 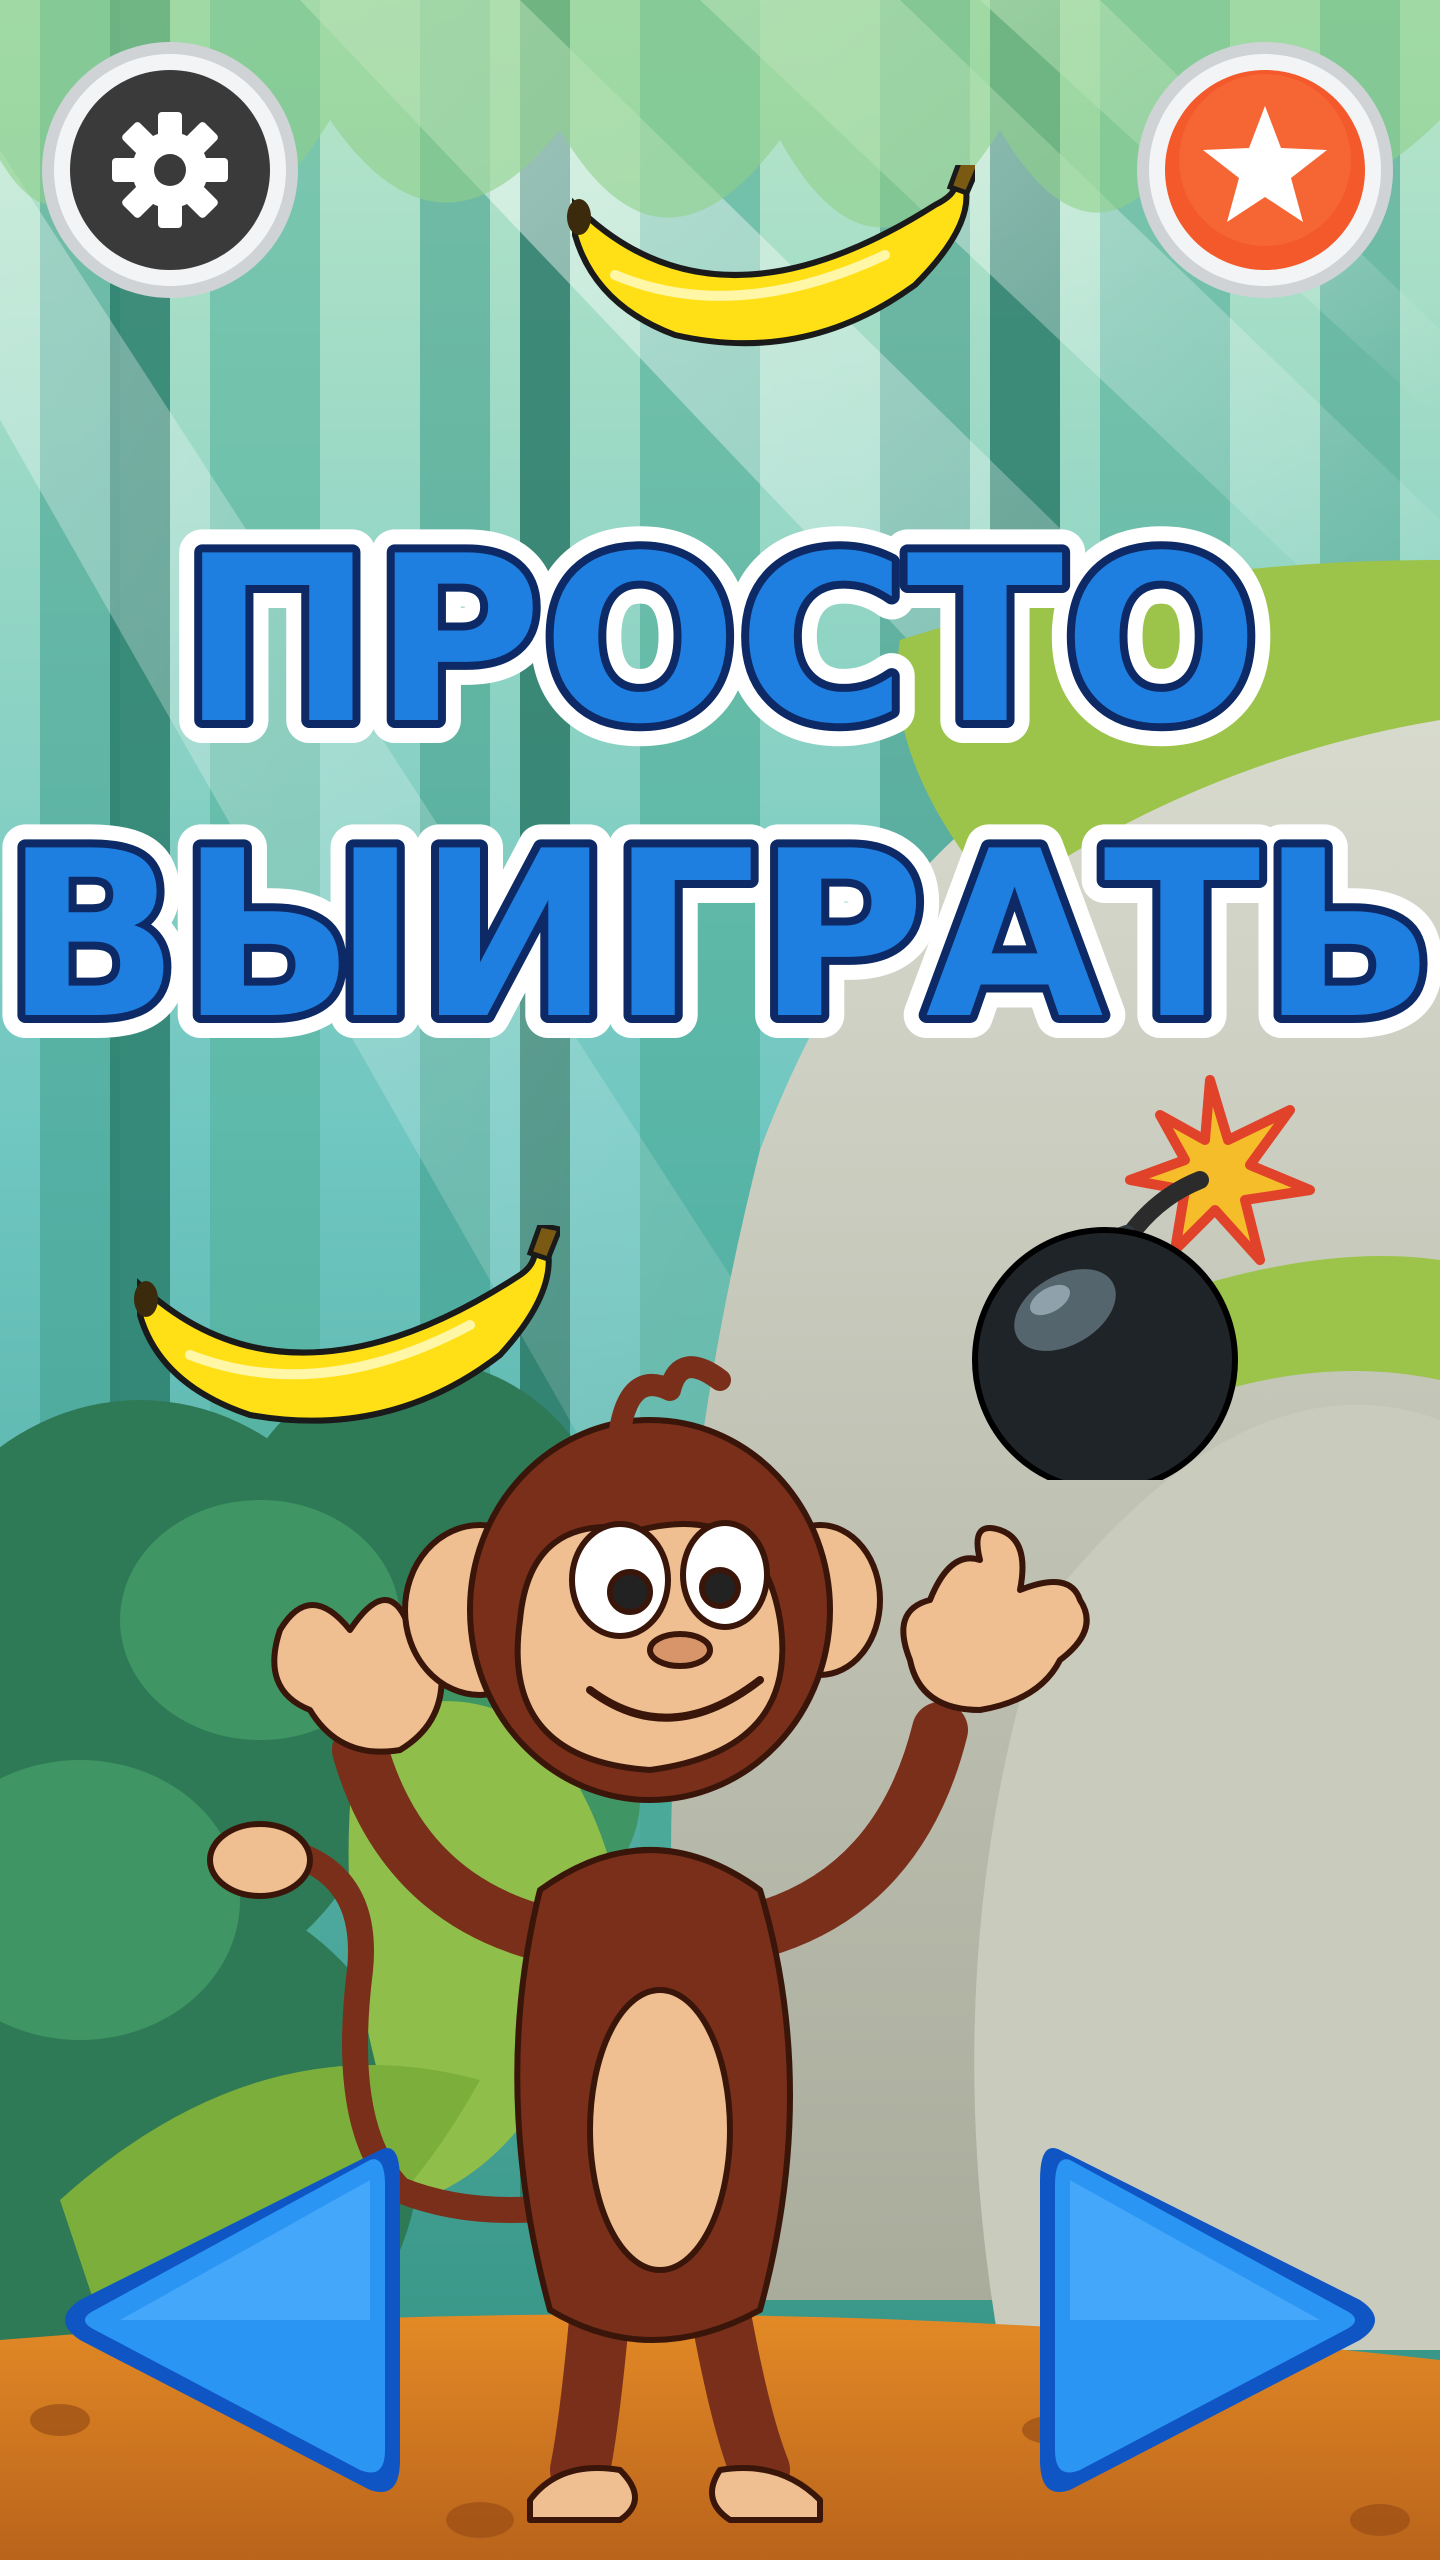 I want to click on banana-sprite, so click(x=771, y=256).